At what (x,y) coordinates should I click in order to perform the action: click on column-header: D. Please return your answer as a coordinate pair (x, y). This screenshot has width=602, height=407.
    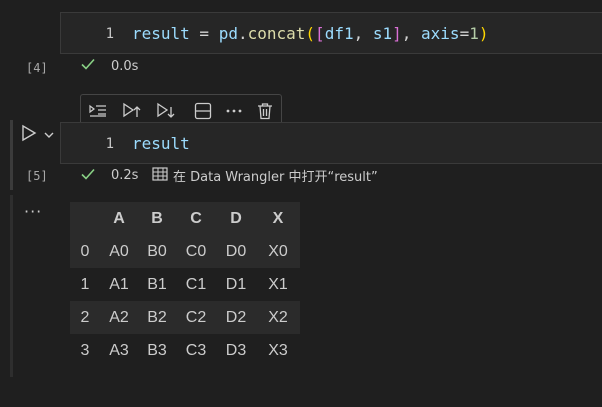
    Looking at the image, I should click on (236, 218).